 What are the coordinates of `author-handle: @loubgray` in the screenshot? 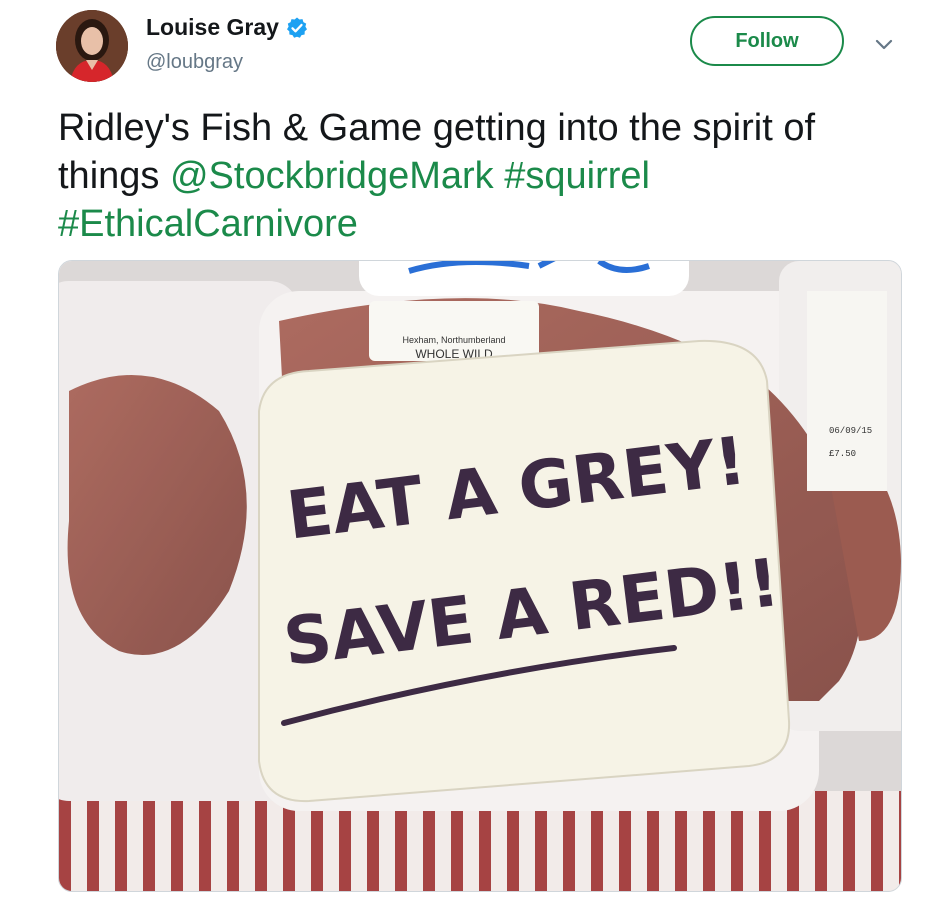 It's located at (194, 62).